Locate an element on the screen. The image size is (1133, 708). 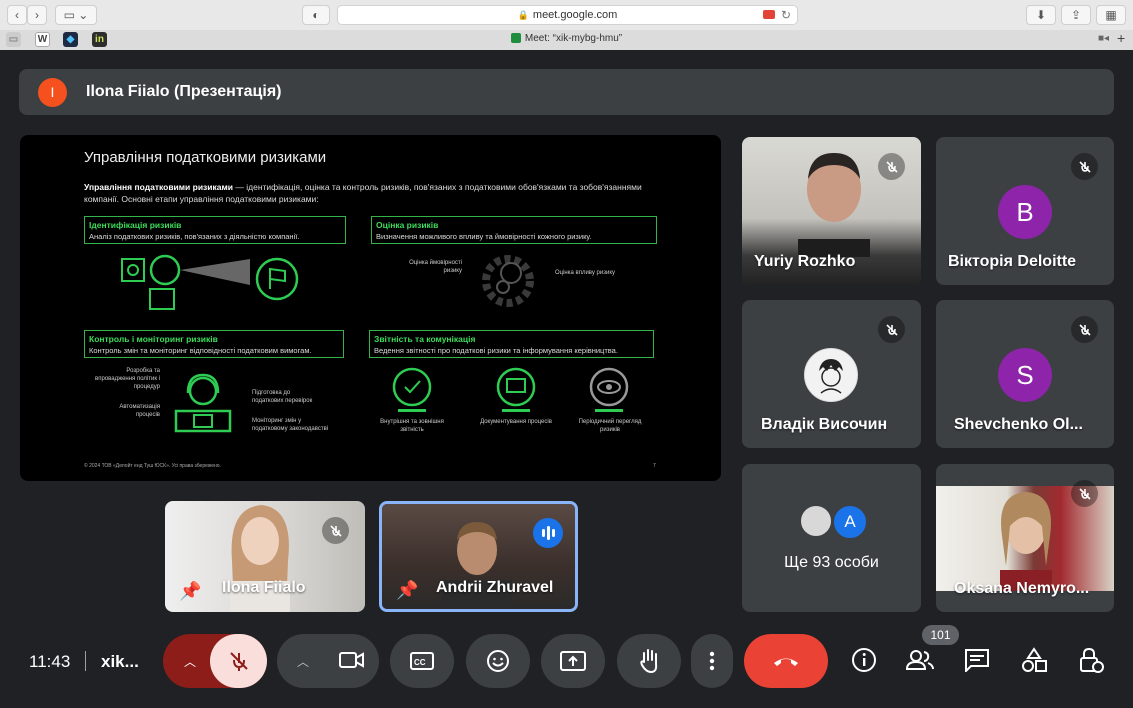
lock-person-icon is located at coordinates (1092, 660).